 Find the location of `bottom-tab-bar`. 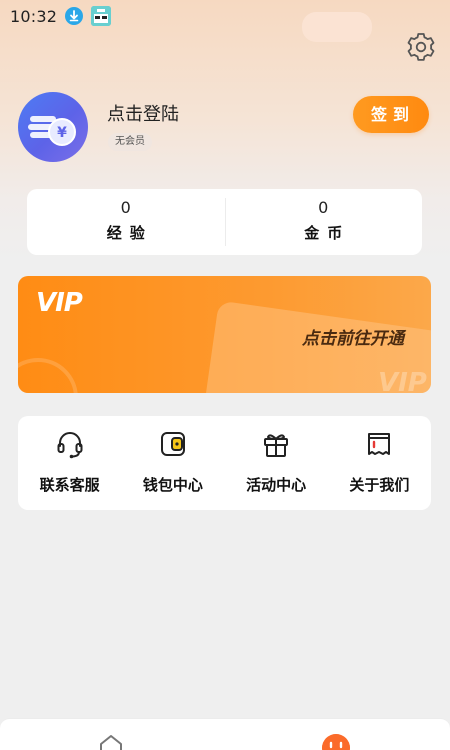

bottom-tab-bar is located at coordinates (225, 734).